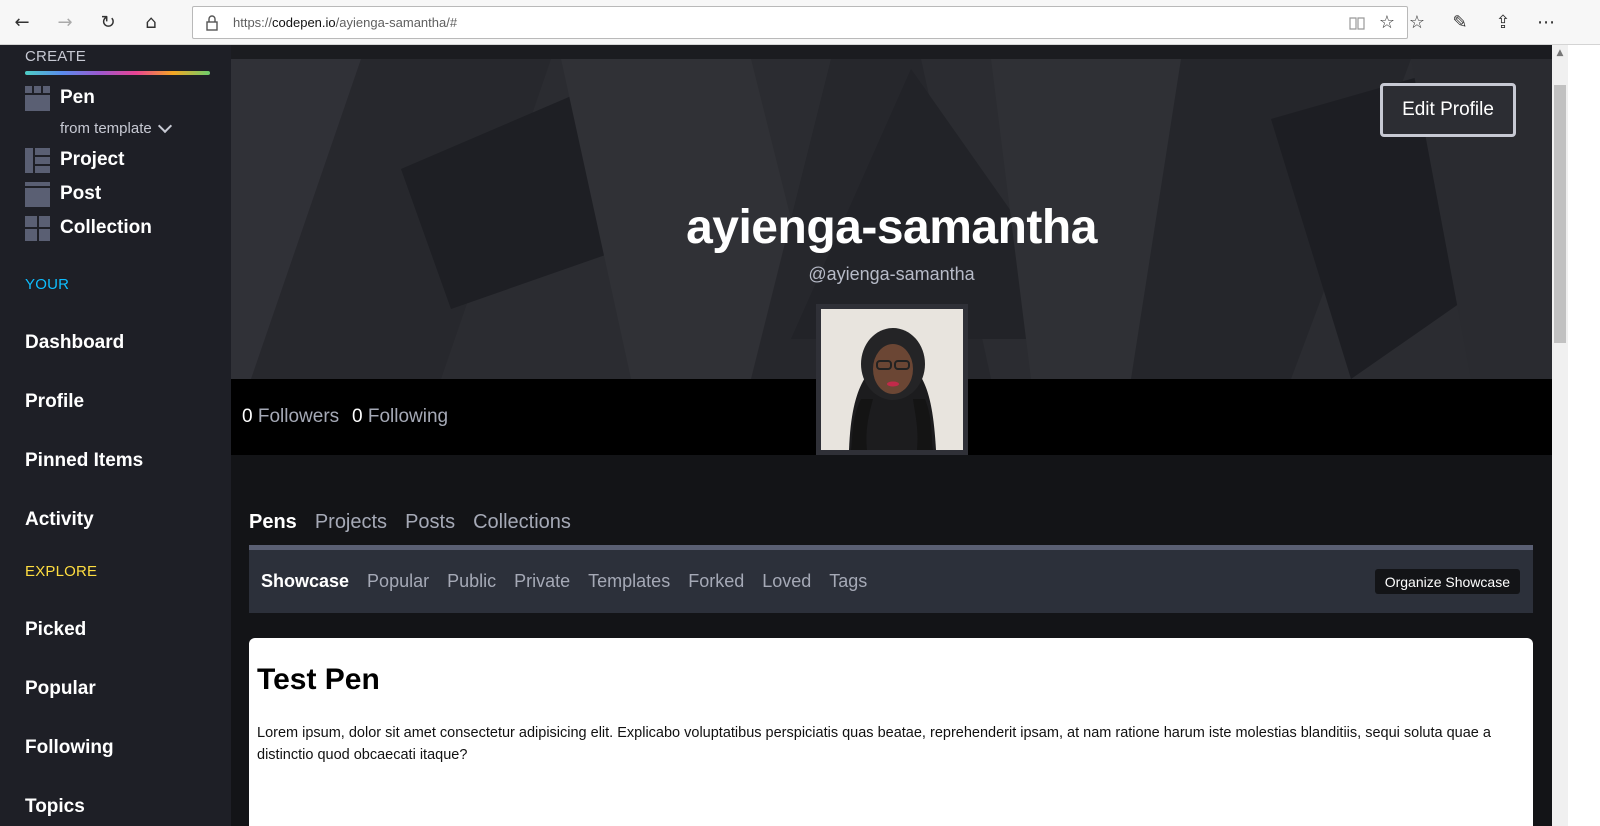 The width and height of the screenshot is (1600, 826). I want to click on page-scrollbar: ▲, so click(1560, 435).